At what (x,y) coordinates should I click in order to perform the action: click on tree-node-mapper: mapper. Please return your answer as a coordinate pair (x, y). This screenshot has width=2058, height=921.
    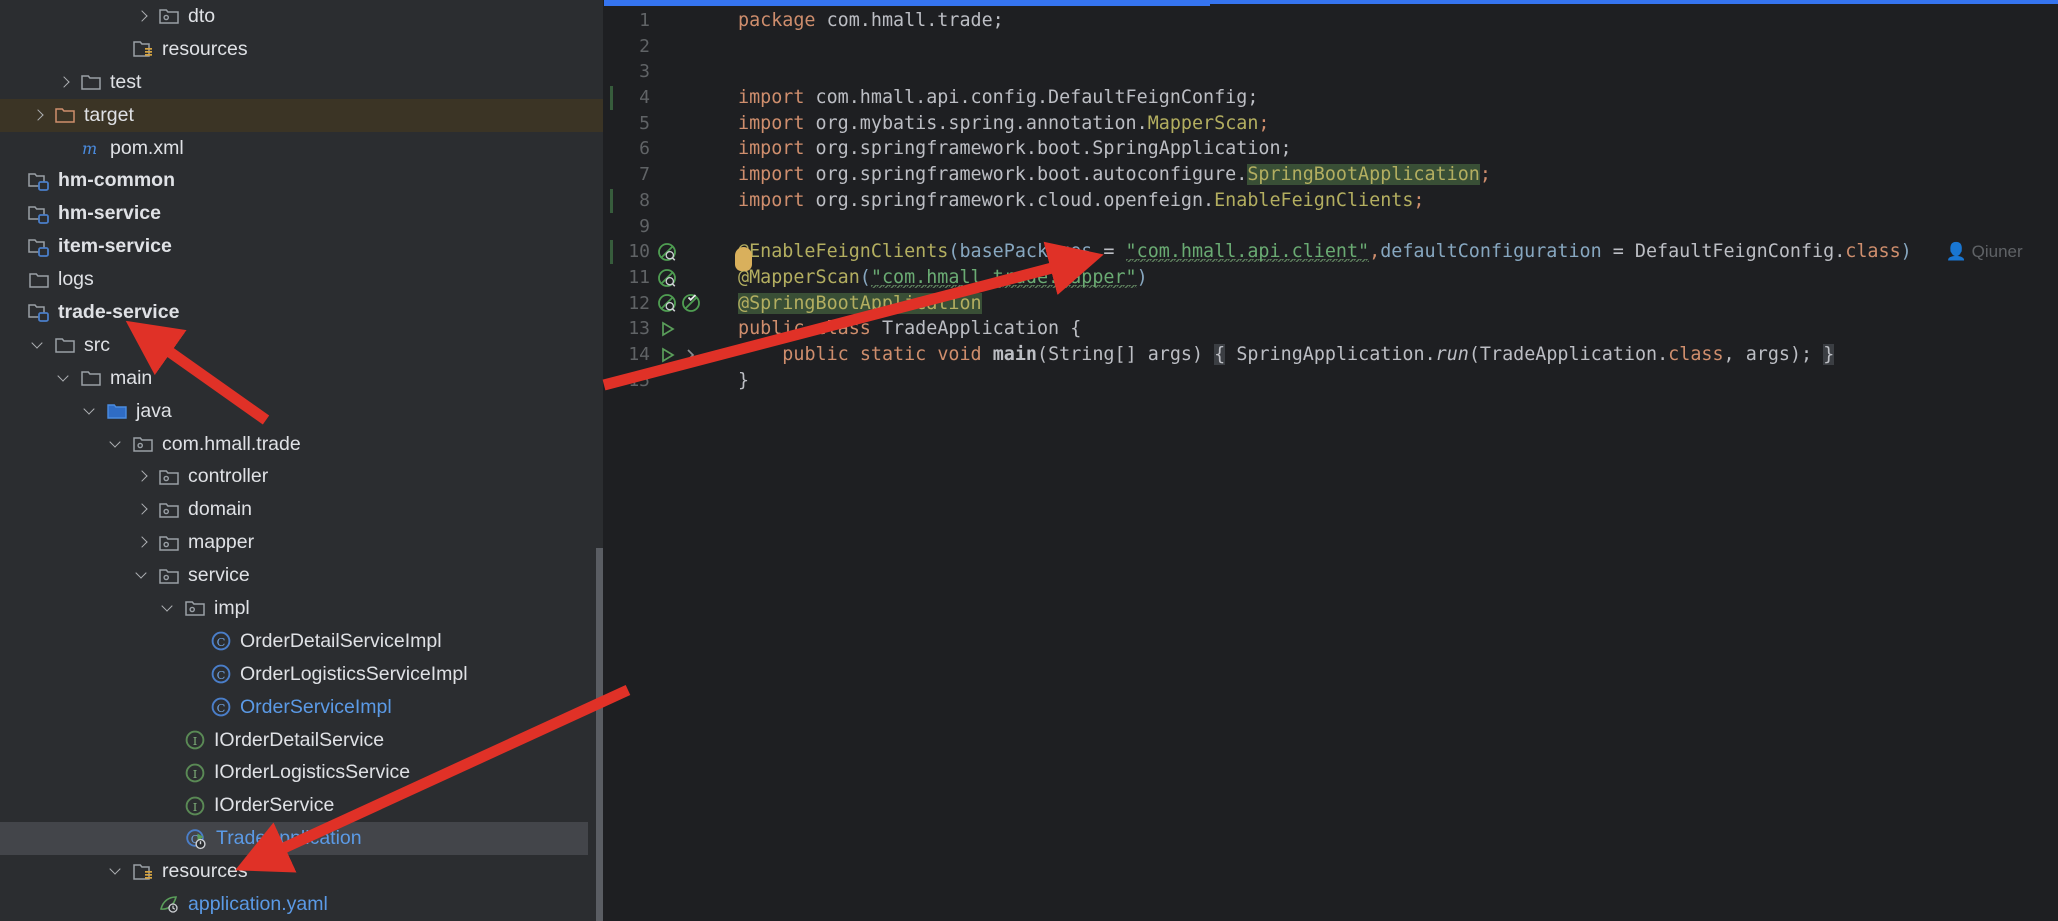
    Looking at the image, I should click on (302, 542).